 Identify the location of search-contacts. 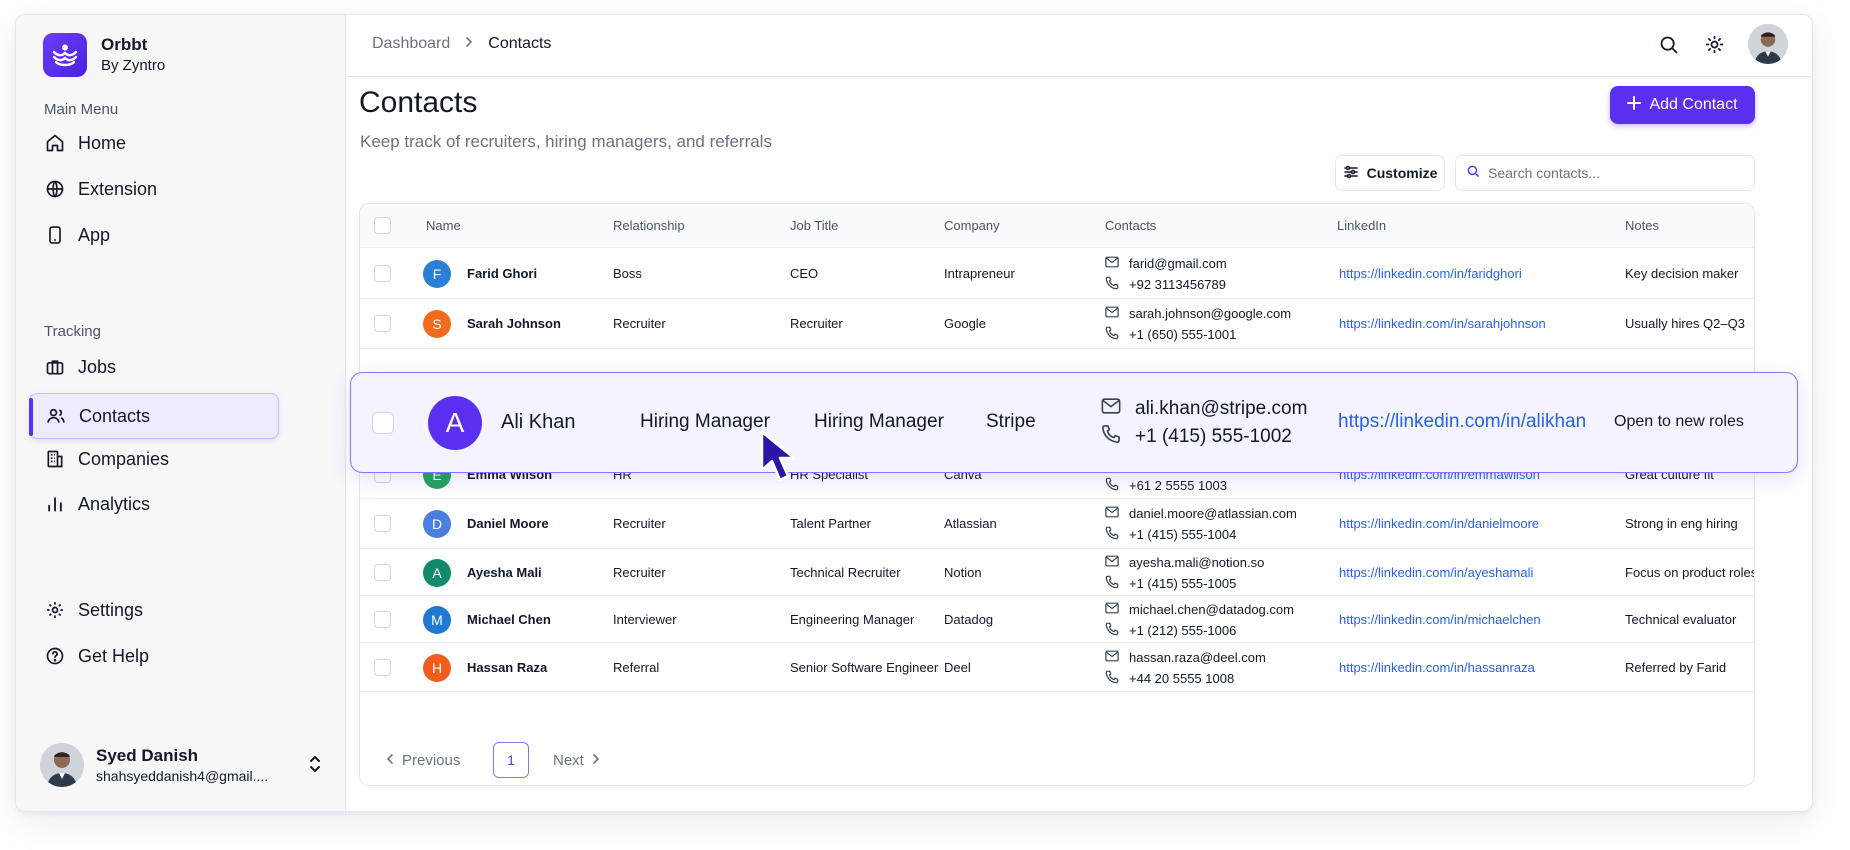
(1605, 173).